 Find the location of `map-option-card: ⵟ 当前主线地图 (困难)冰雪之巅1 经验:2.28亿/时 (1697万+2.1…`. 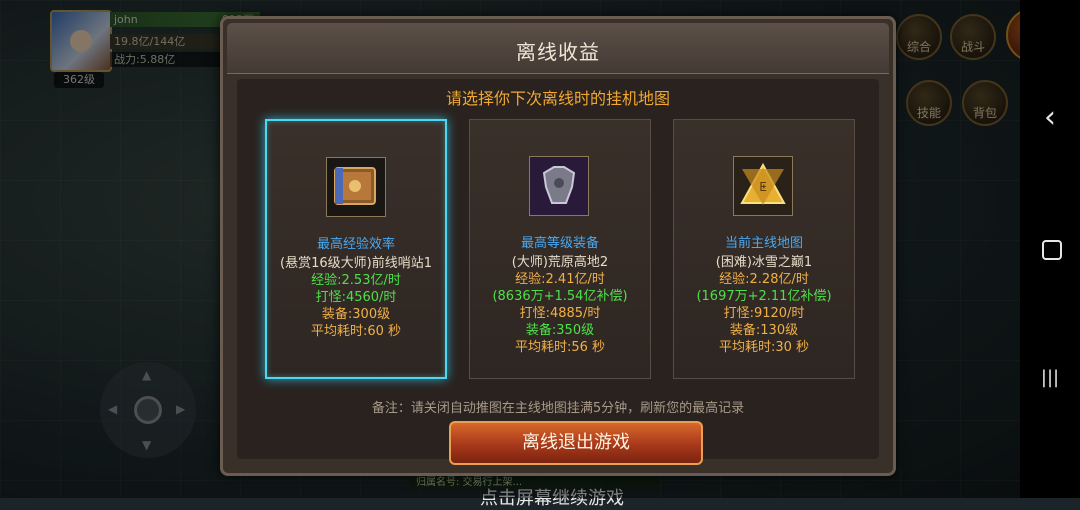

map-option-card: ⵟ 当前主线地图 (困难)冰雪之巅1 经验:2.28亿/时 (1697万+2.1… is located at coordinates (764, 249).